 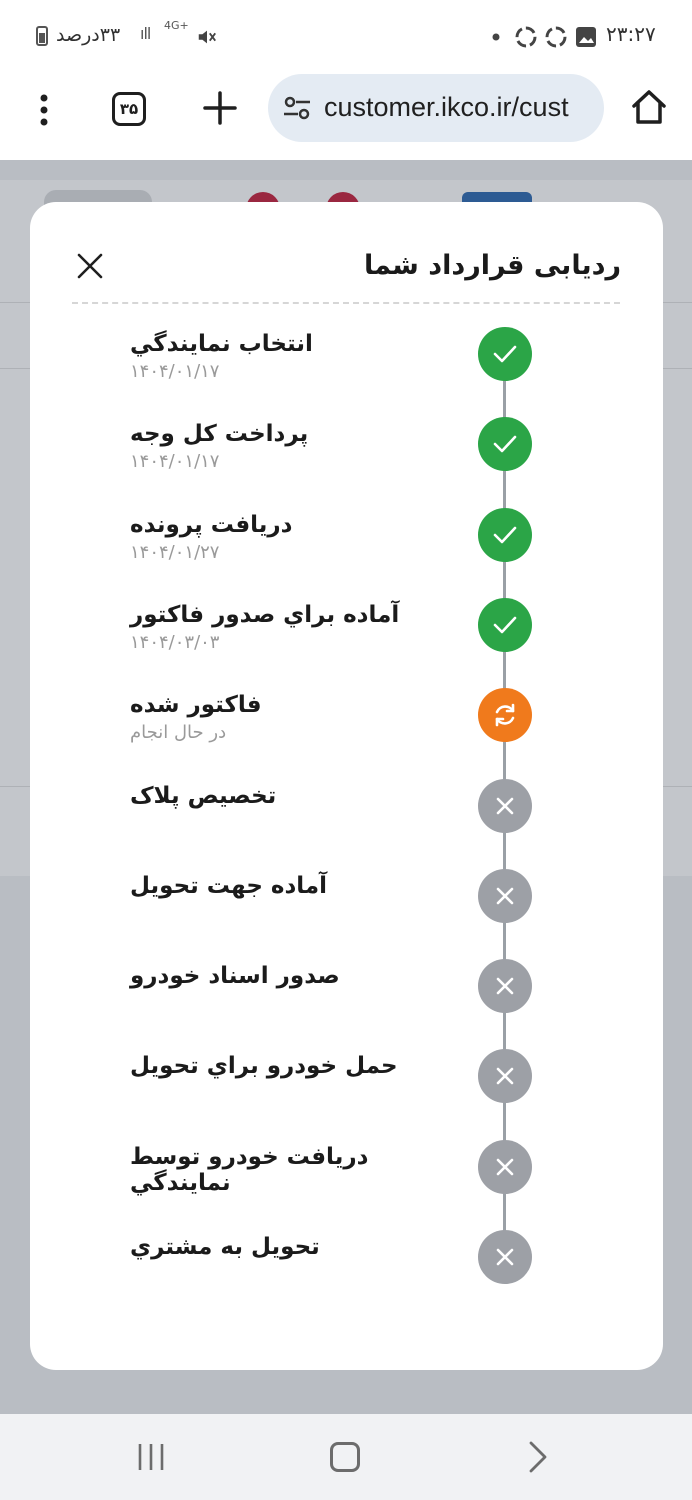 I want to click on tab-count: ۳۵, so click(x=129, y=109).